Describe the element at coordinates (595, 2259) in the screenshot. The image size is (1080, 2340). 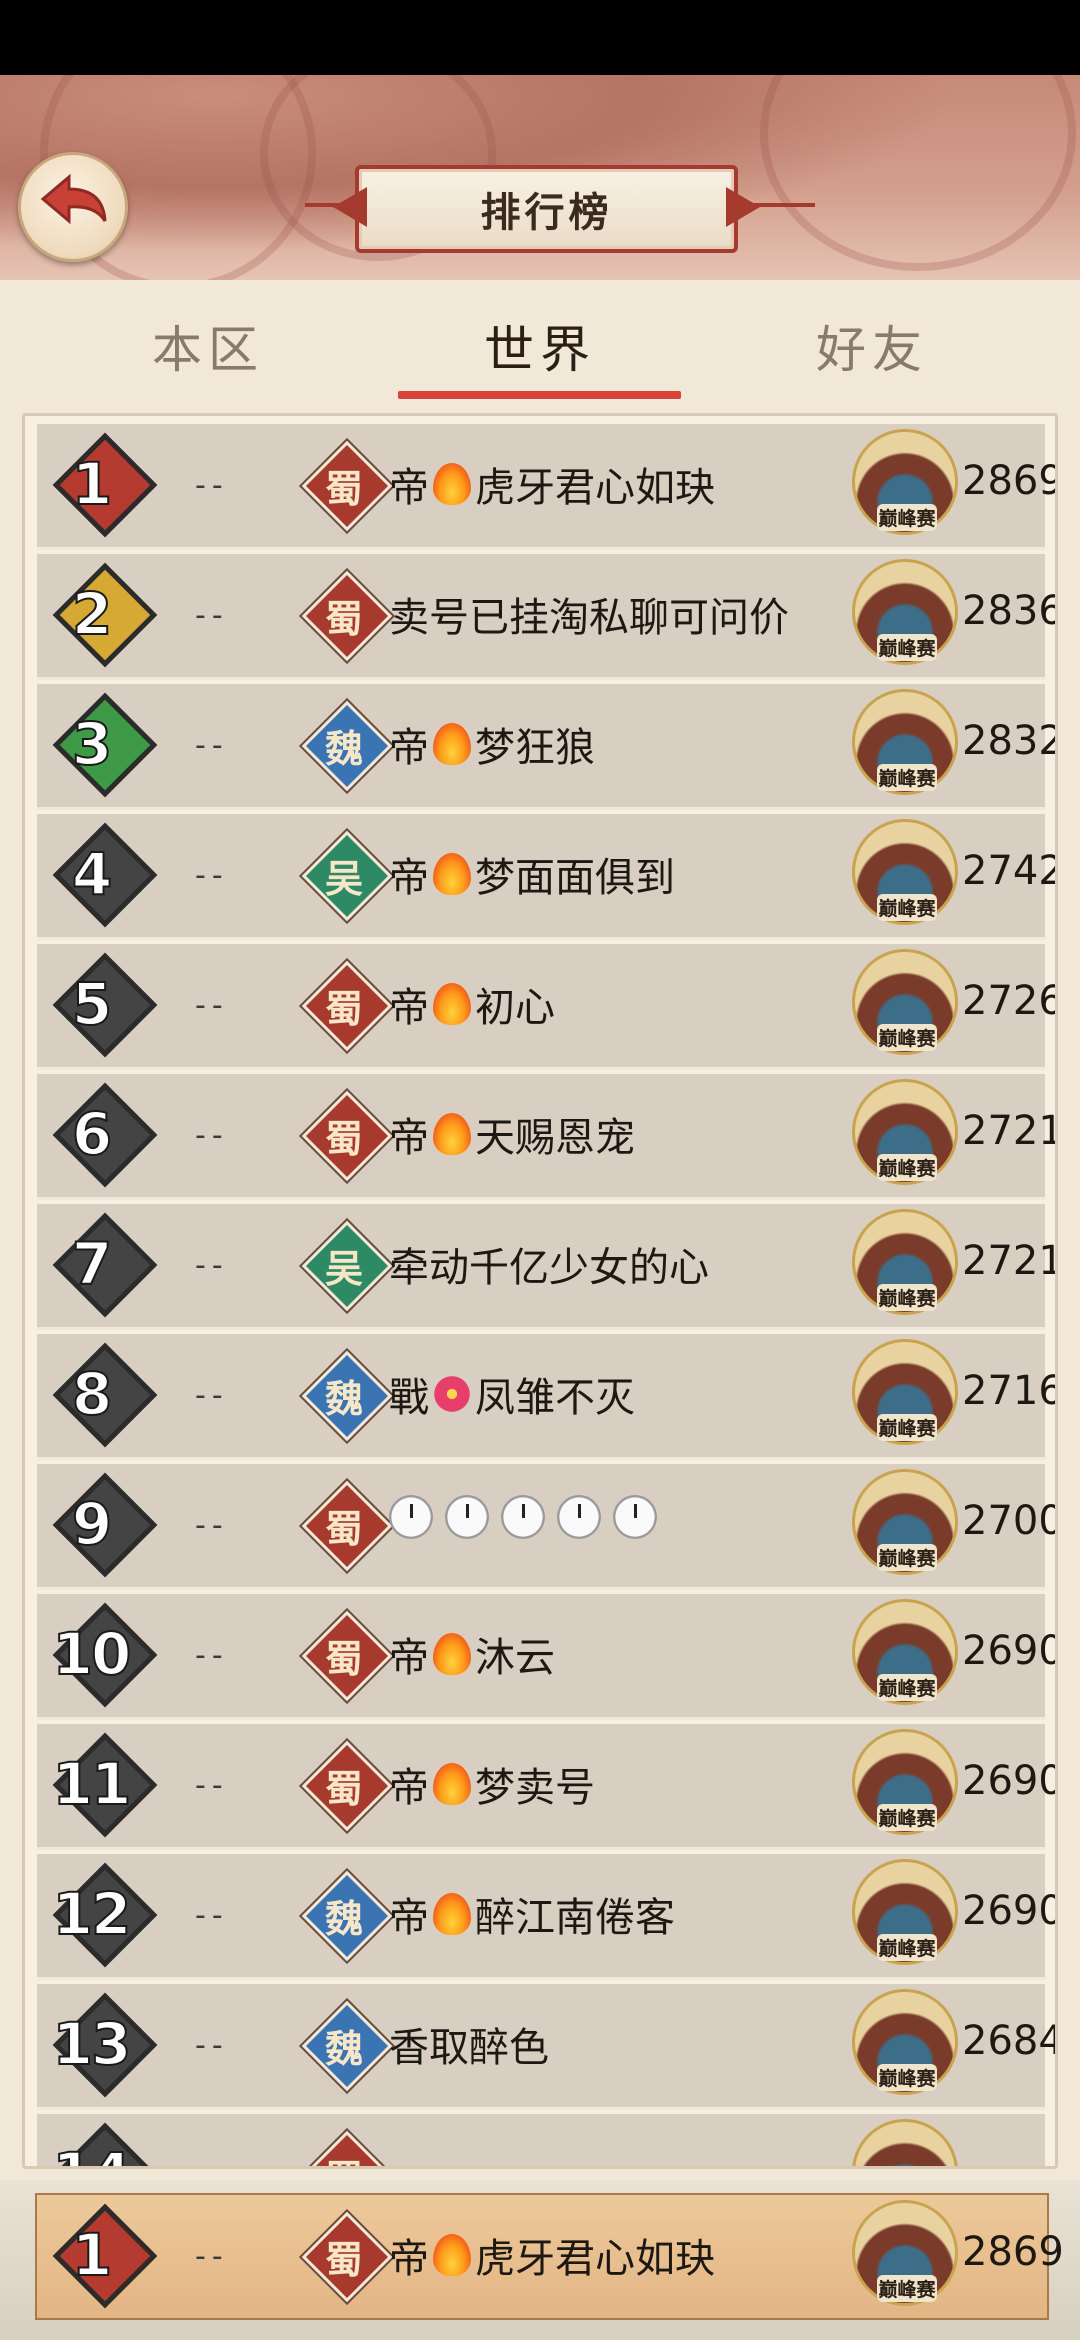
I see `player-name: 虎牙君心如玦` at that location.